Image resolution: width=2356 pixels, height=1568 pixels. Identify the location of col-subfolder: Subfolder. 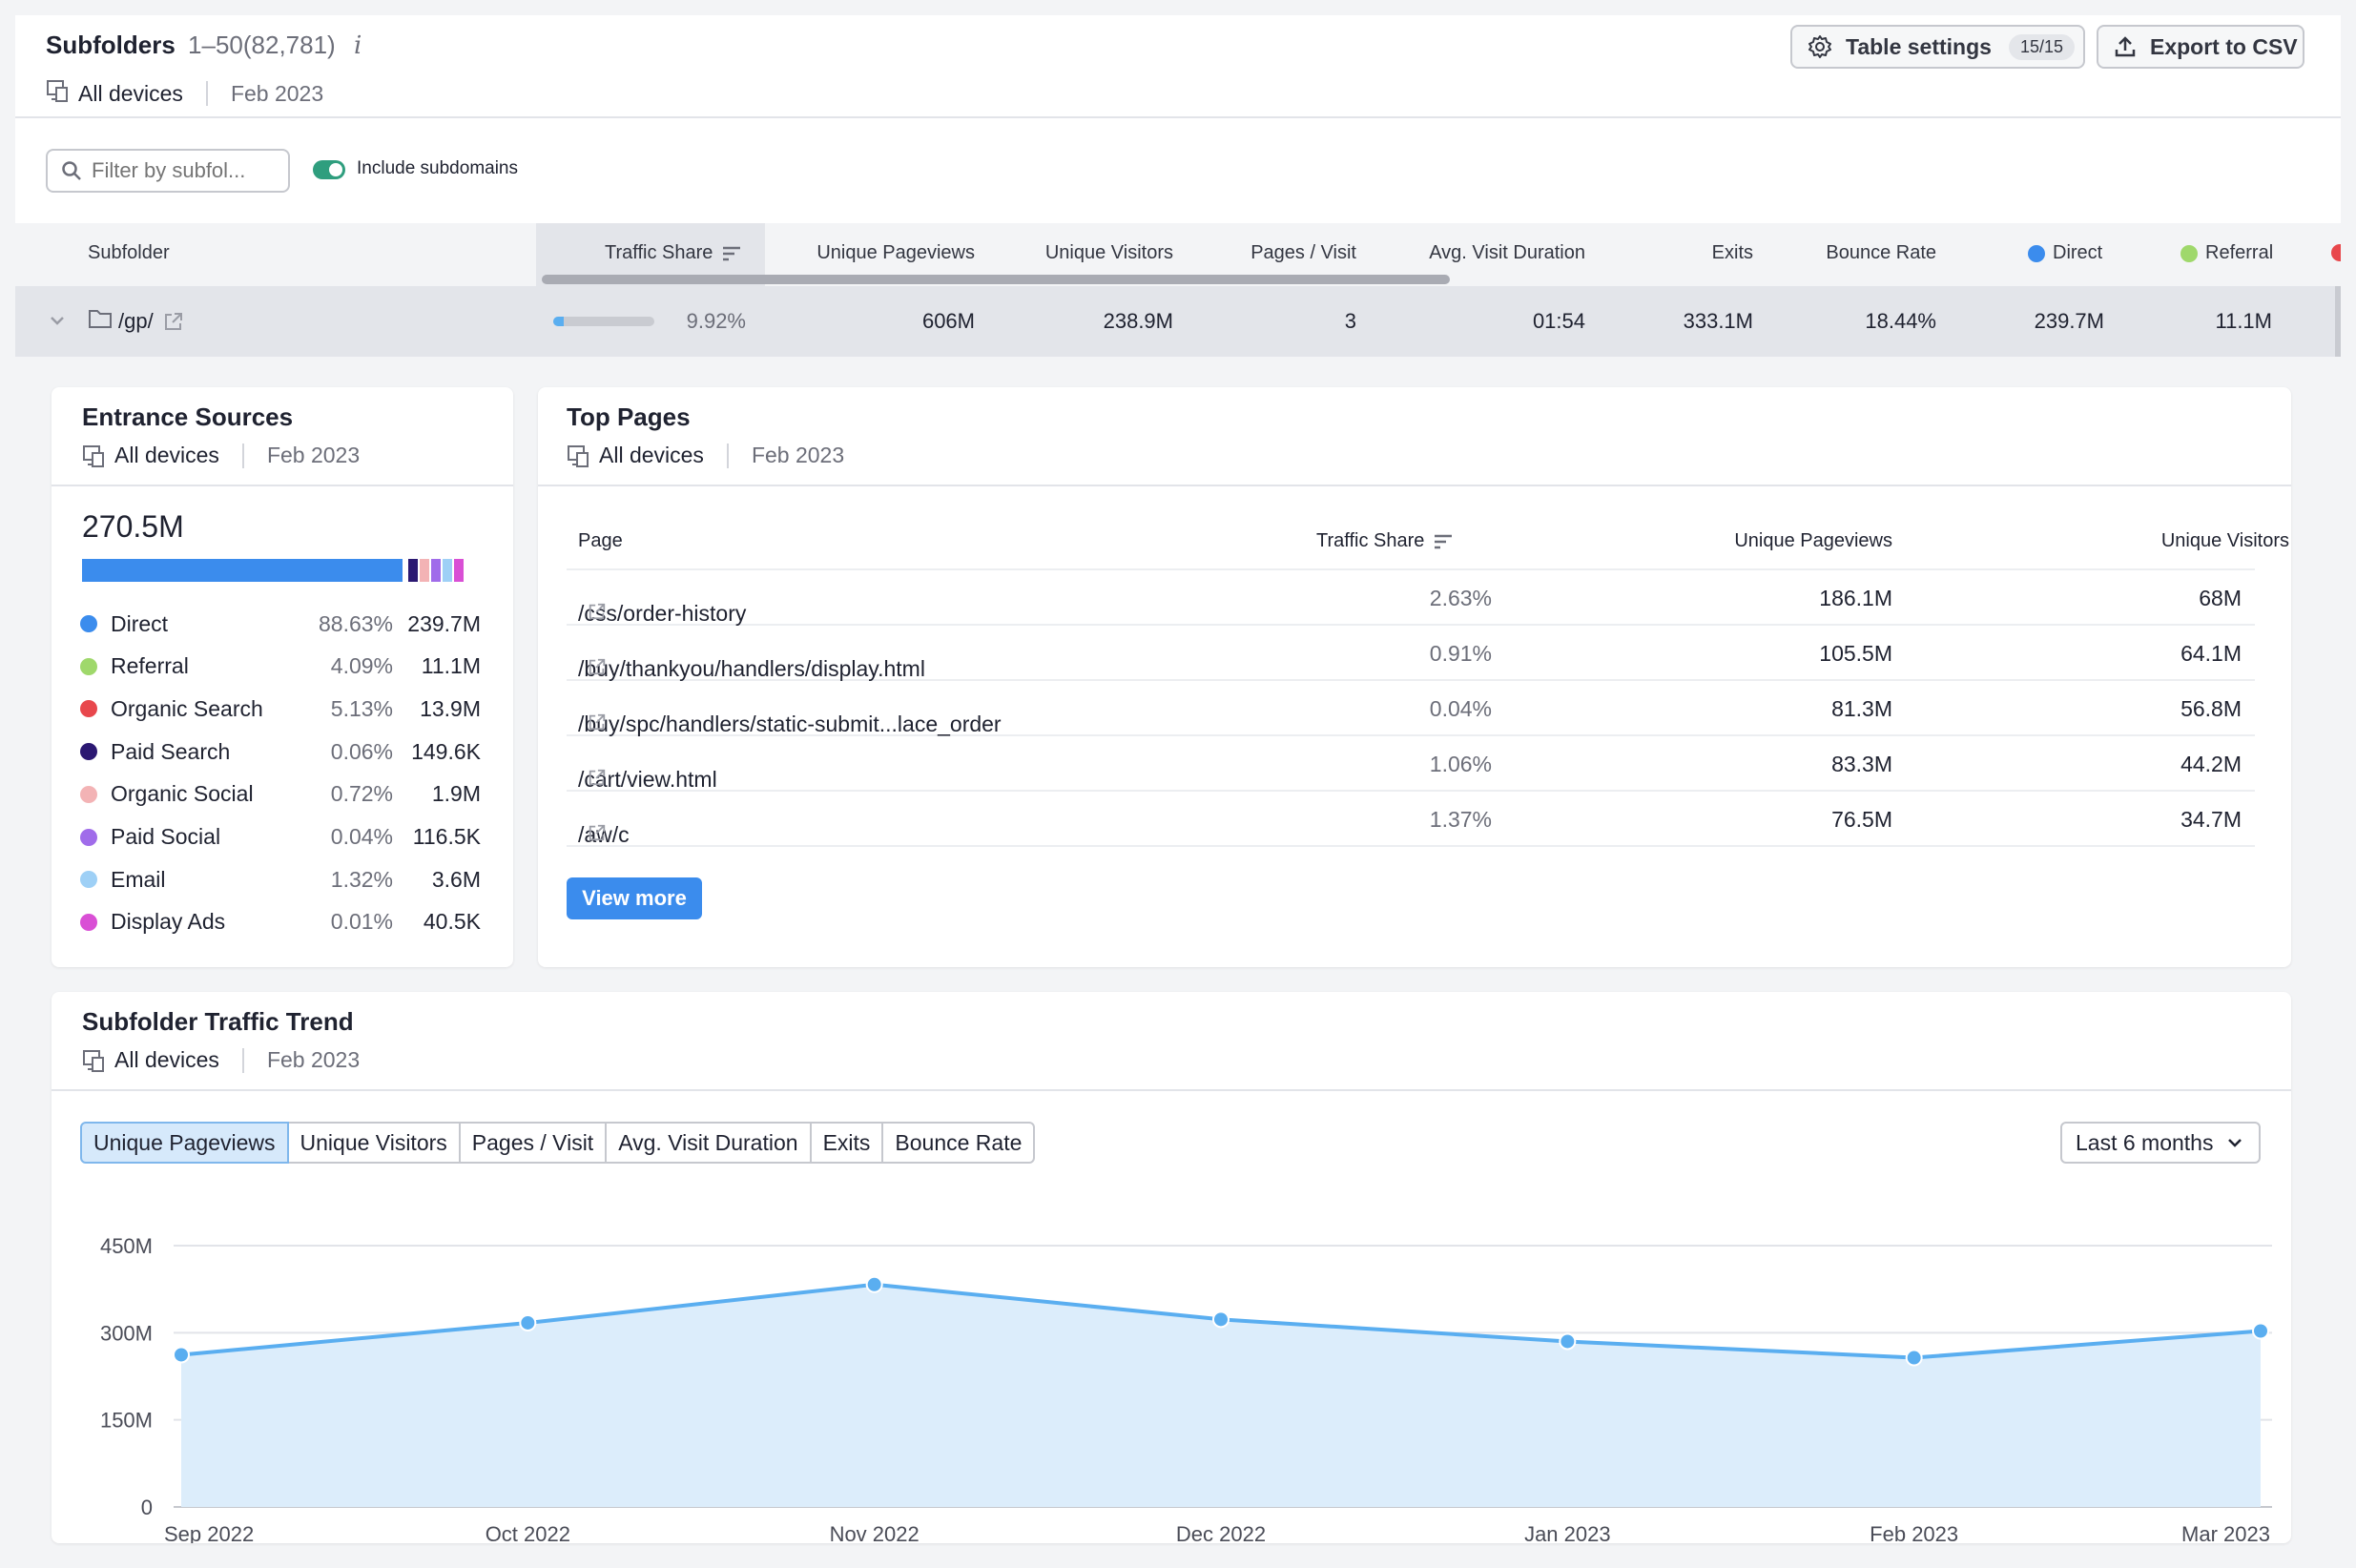
(129, 253).